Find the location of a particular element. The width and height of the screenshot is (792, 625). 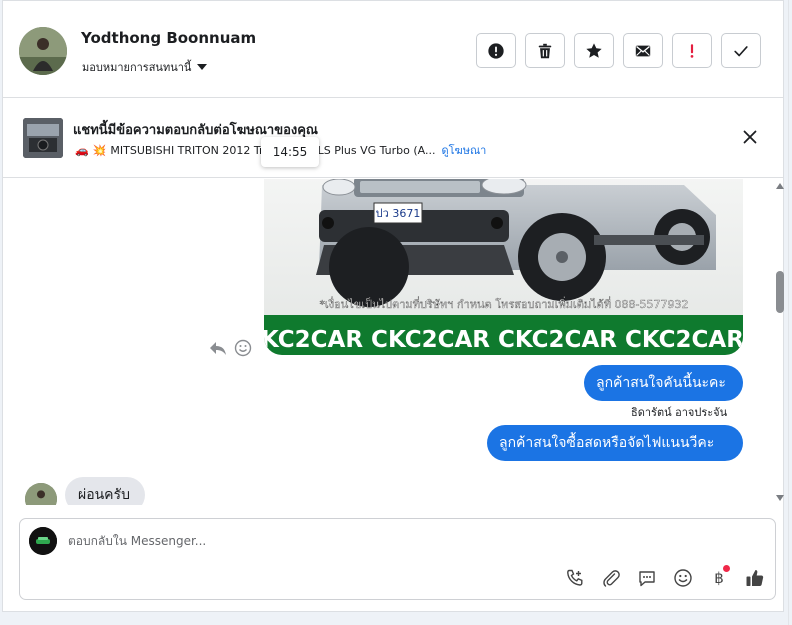

contact-avatar is located at coordinates (43, 51).